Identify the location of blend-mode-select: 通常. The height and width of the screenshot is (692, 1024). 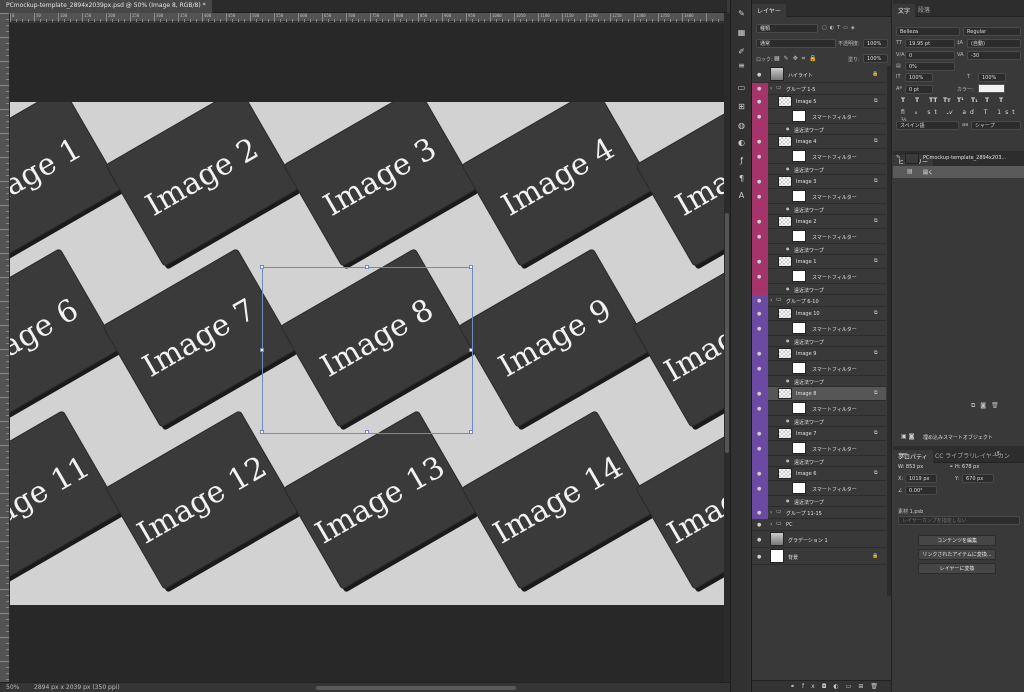
(796, 43).